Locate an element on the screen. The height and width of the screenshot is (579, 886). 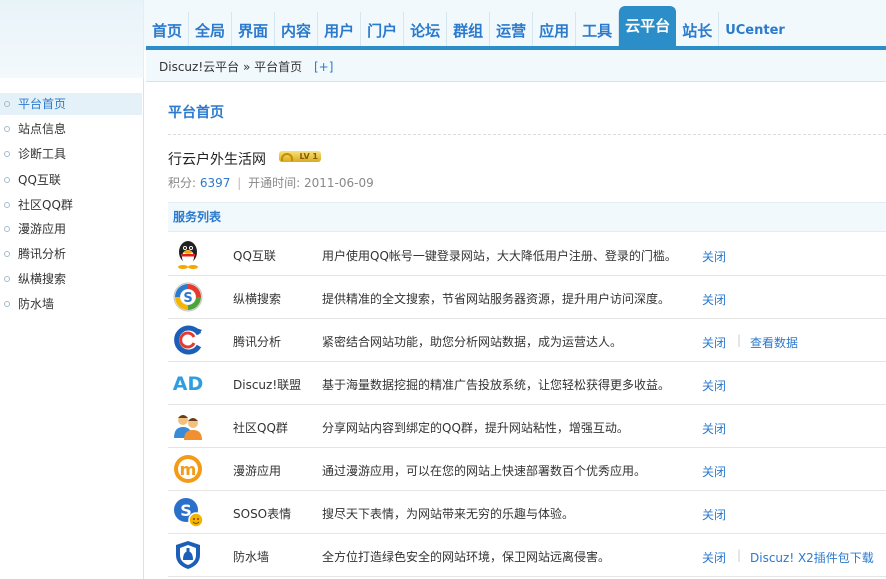
nav-item-user: 用户 is located at coordinates (340, 29).